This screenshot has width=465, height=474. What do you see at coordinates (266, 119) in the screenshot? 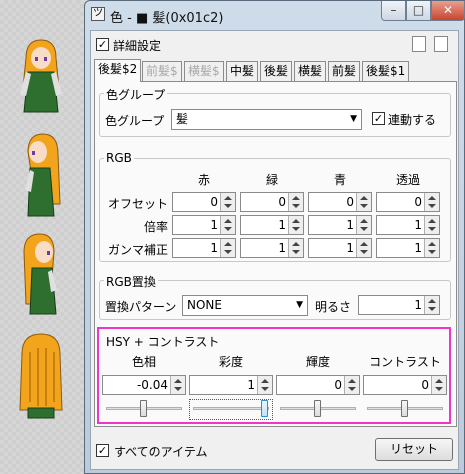
I see `color-group-dropdown: 髪 ▼` at bounding box center [266, 119].